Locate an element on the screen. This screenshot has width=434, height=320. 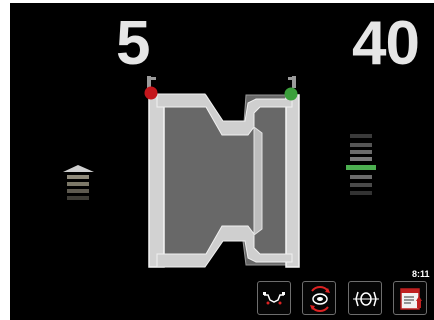
data-menu-button is located at coordinates (410, 298).